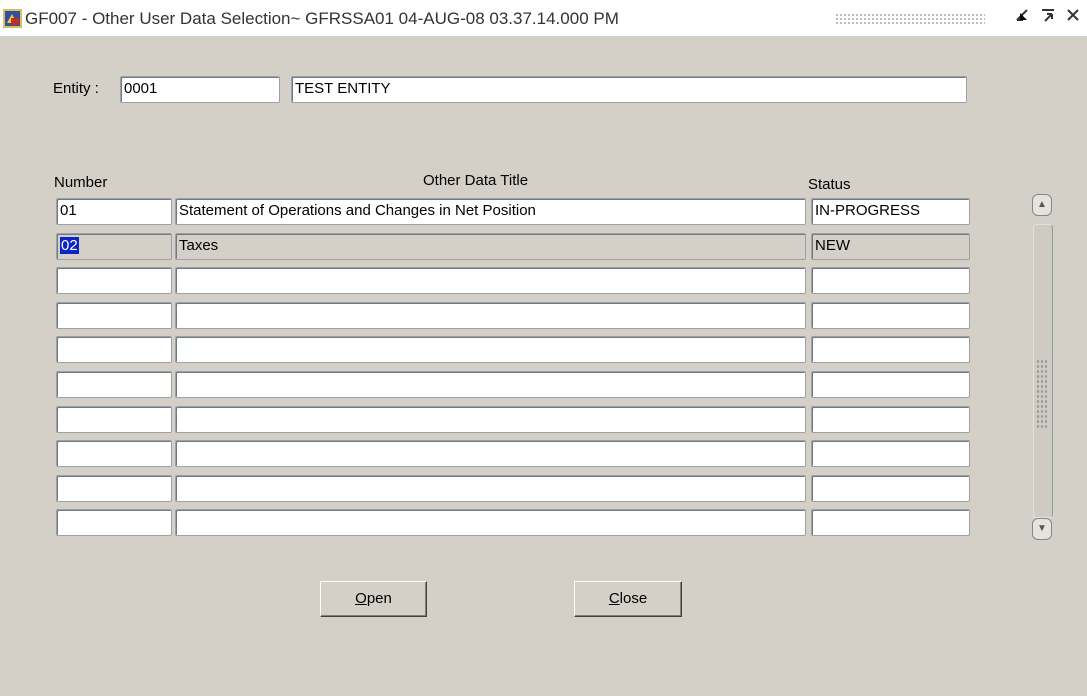 This screenshot has width=1087, height=696. What do you see at coordinates (476, 180) in the screenshot?
I see `column-header-title: Other Data Title` at bounding box center [476, 180].